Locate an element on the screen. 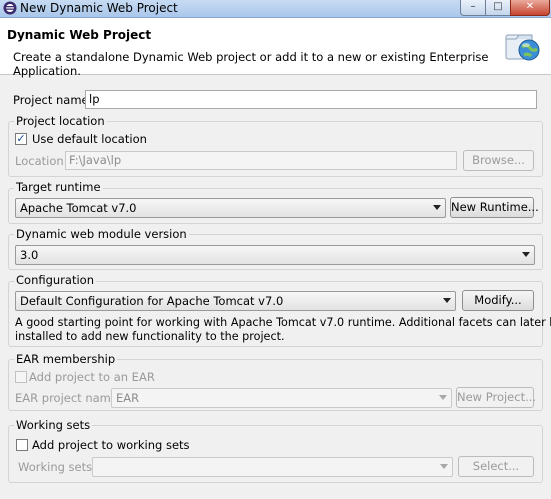  project-name-input: lp is located at coordinates (311, 99).